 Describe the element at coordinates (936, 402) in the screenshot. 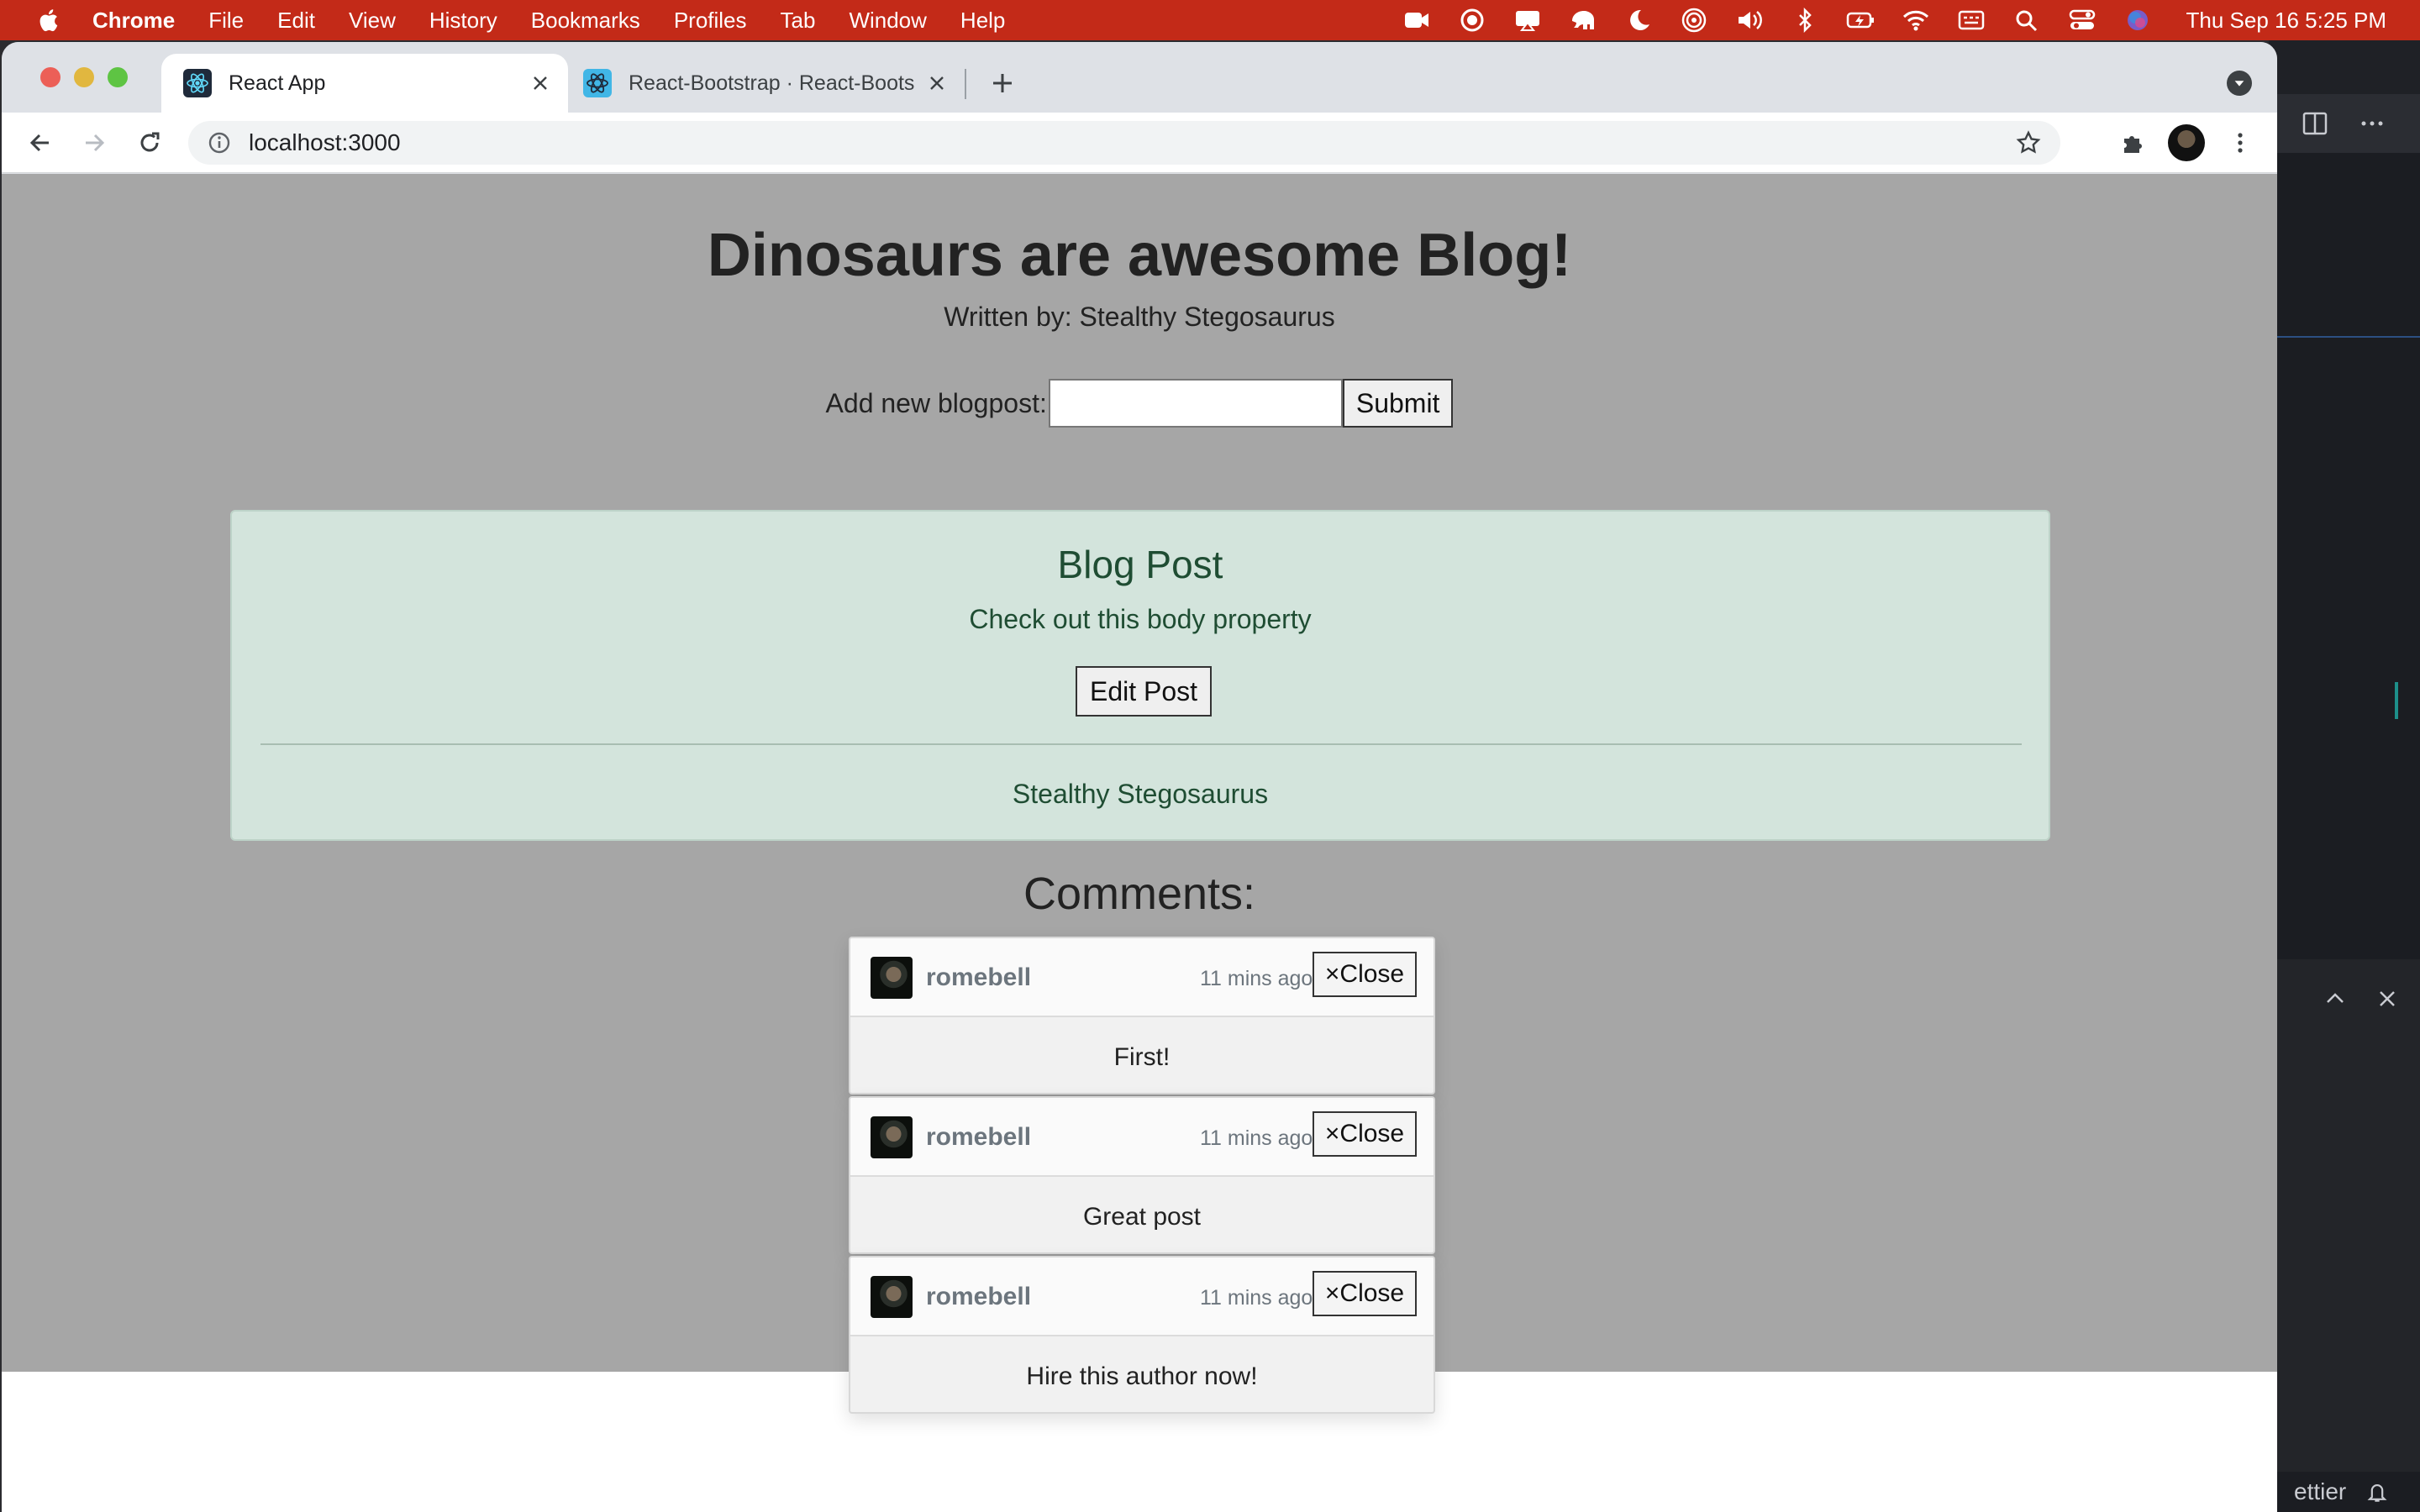

I see `new-post-label: Add new blogpost:` at that location.